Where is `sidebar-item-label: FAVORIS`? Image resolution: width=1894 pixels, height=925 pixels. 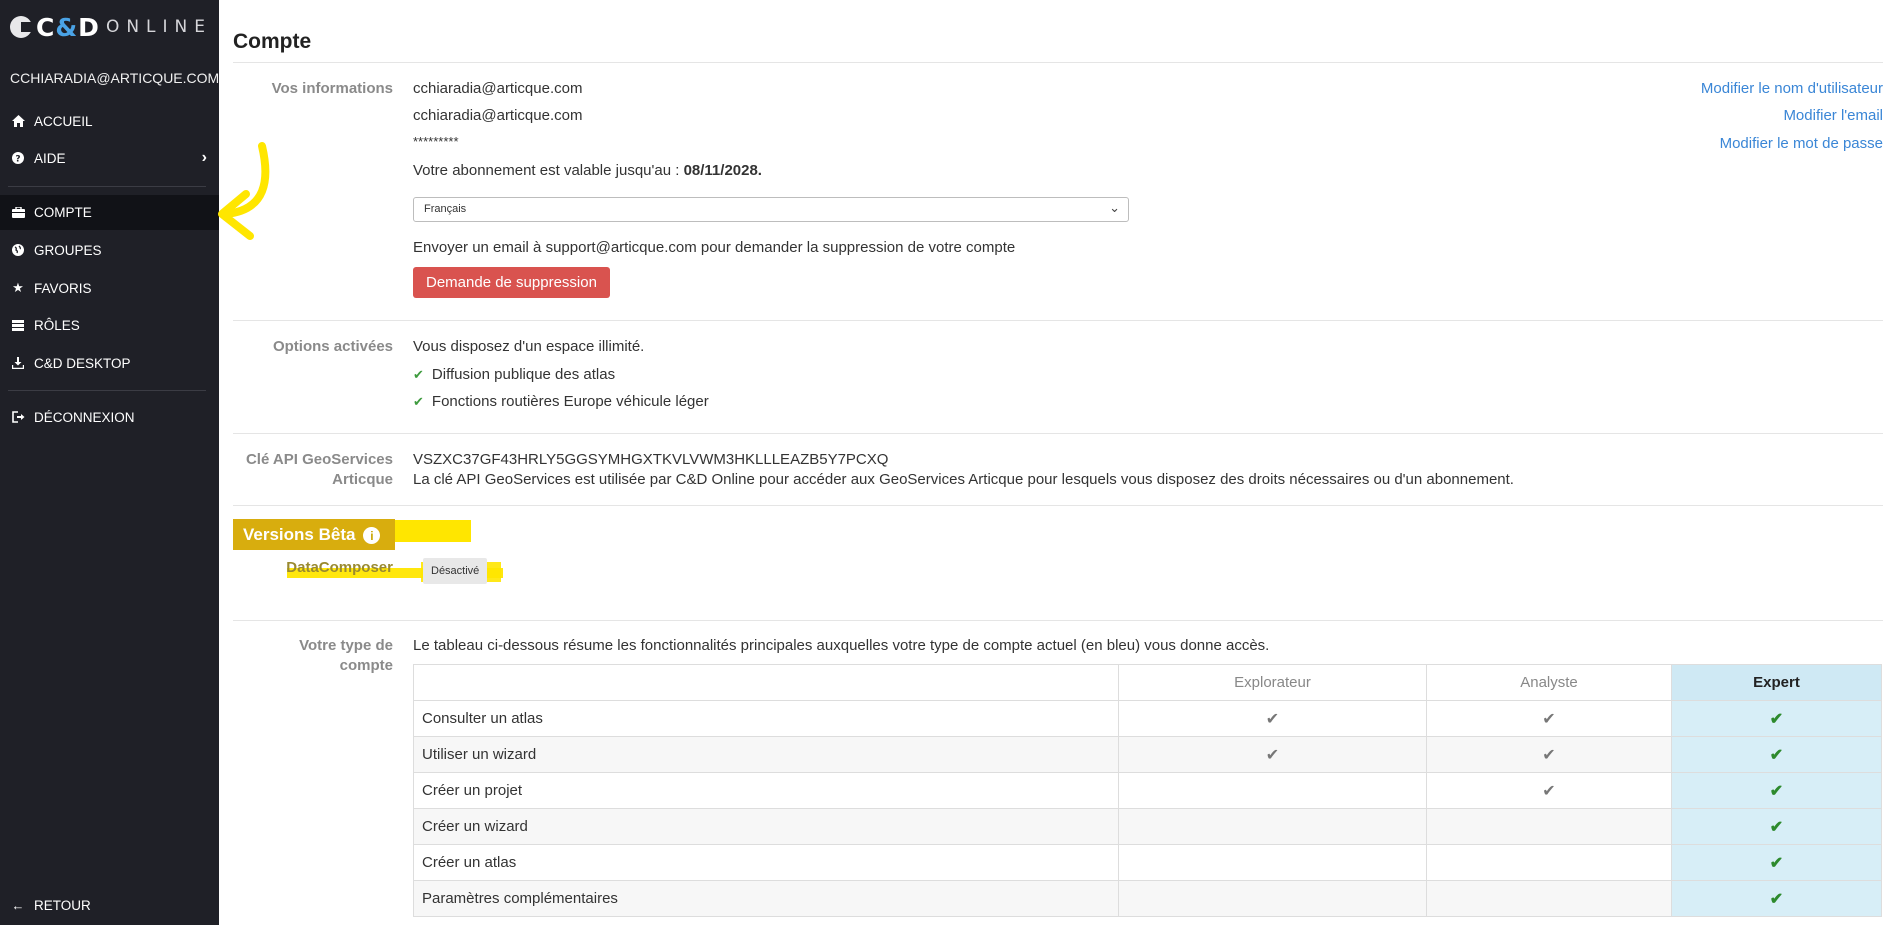
sidebar-item-label: FAVORIS is located at coordinates (63, 288).